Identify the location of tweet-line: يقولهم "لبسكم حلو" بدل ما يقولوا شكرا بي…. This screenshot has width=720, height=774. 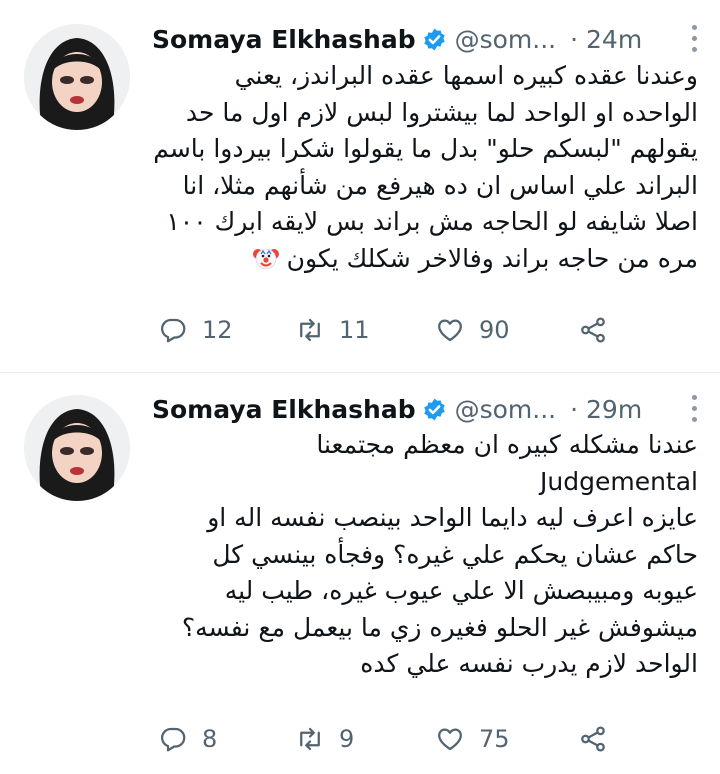
(425, 148).